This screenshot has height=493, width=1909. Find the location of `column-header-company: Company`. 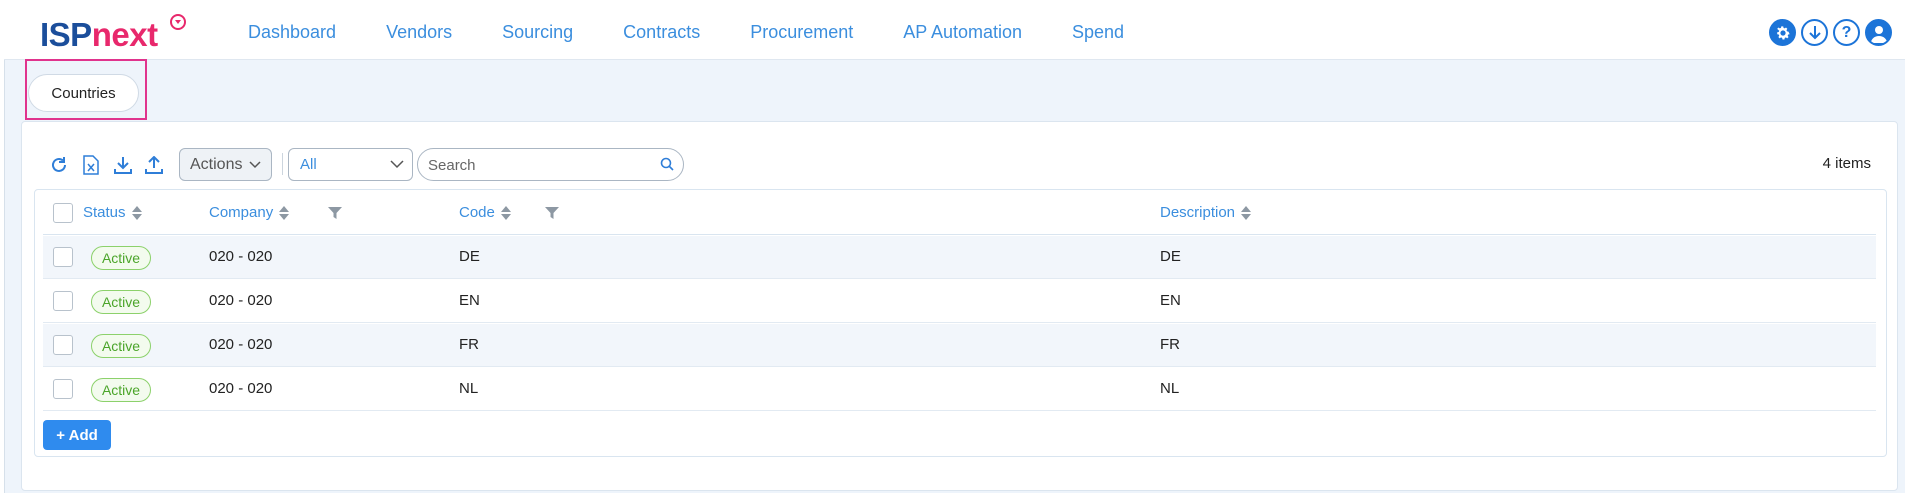

column-header-company: Company is located at coordinates (249, 212).